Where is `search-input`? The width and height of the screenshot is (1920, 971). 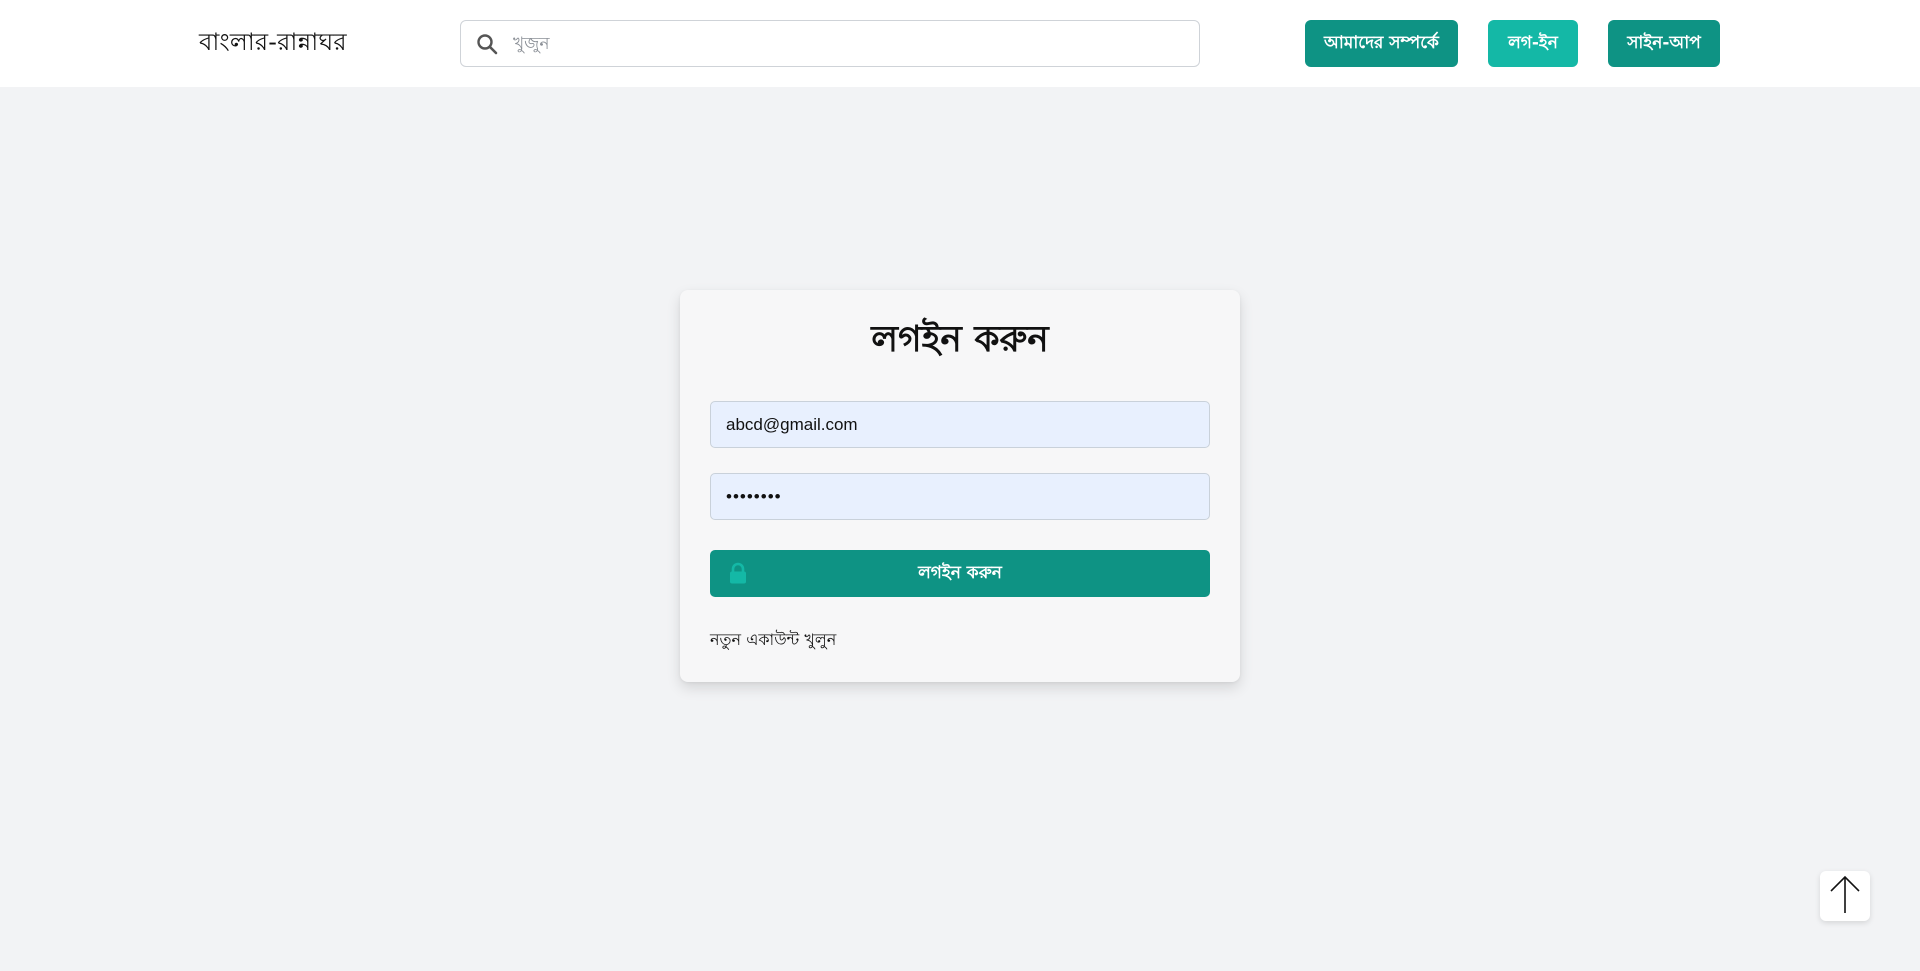
search-input is located at coordinates (856, 43).